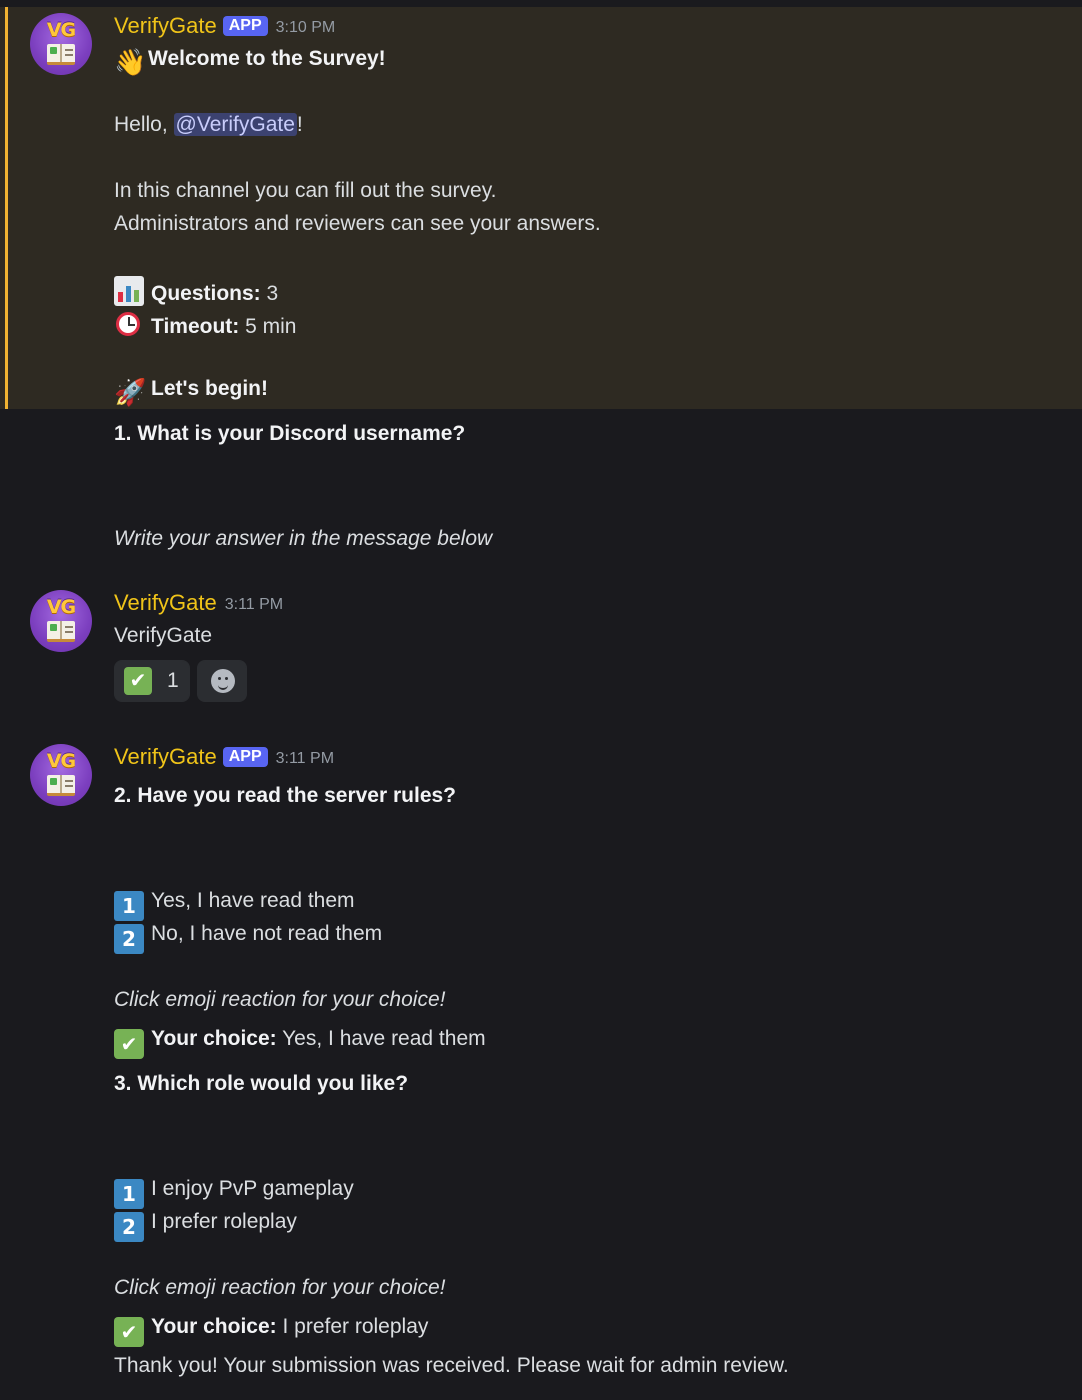 The width and height of the screenshot is (1082, 1400). I want to click on add-reaction-button, so click(222, 681).